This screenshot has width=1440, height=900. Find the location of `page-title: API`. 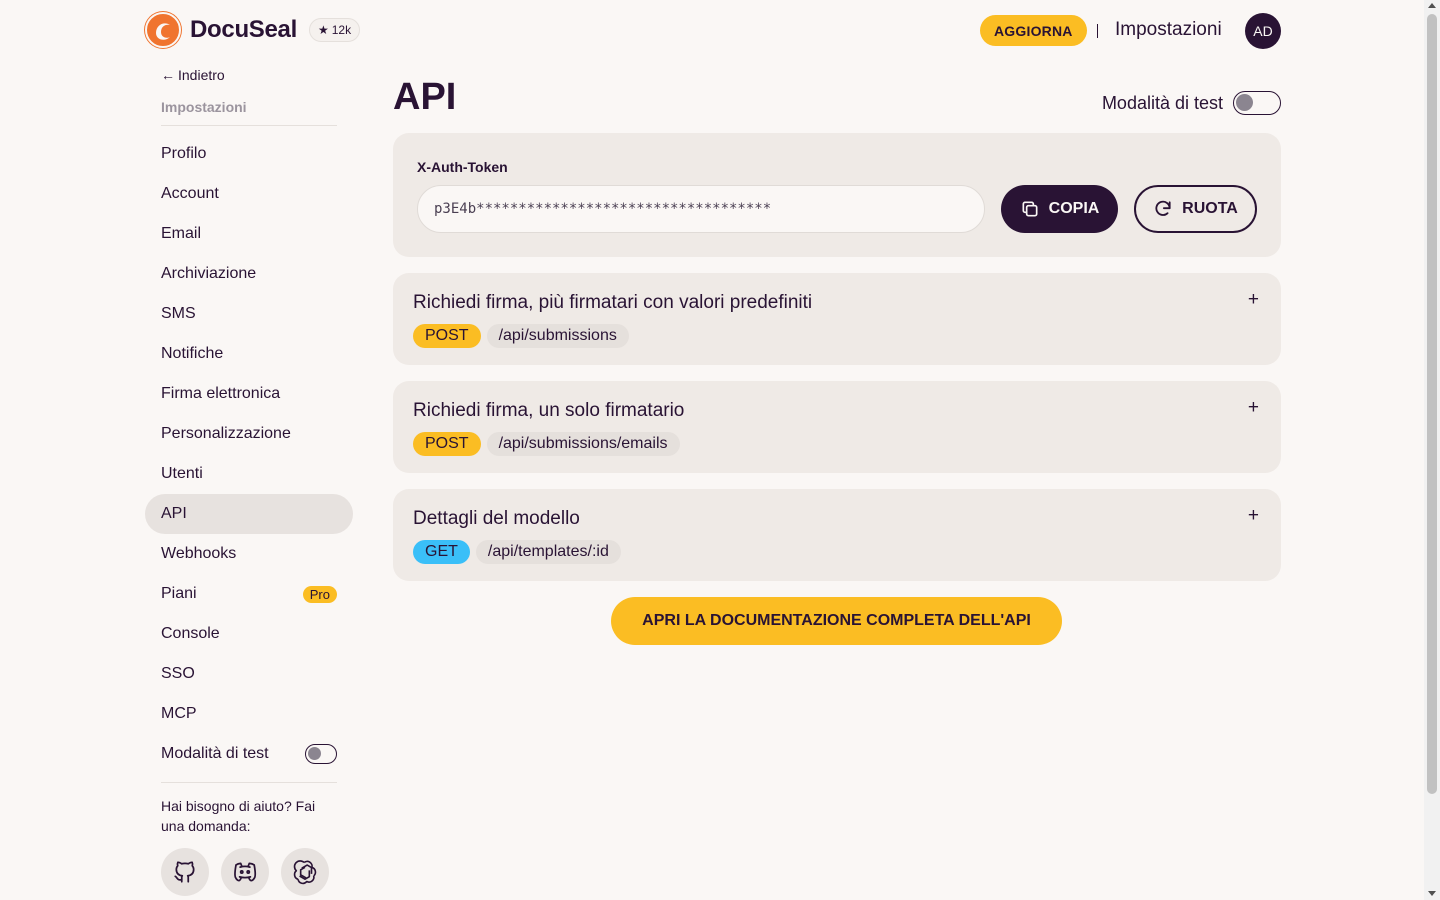

page-title: API is located at coordinates (425, 97).